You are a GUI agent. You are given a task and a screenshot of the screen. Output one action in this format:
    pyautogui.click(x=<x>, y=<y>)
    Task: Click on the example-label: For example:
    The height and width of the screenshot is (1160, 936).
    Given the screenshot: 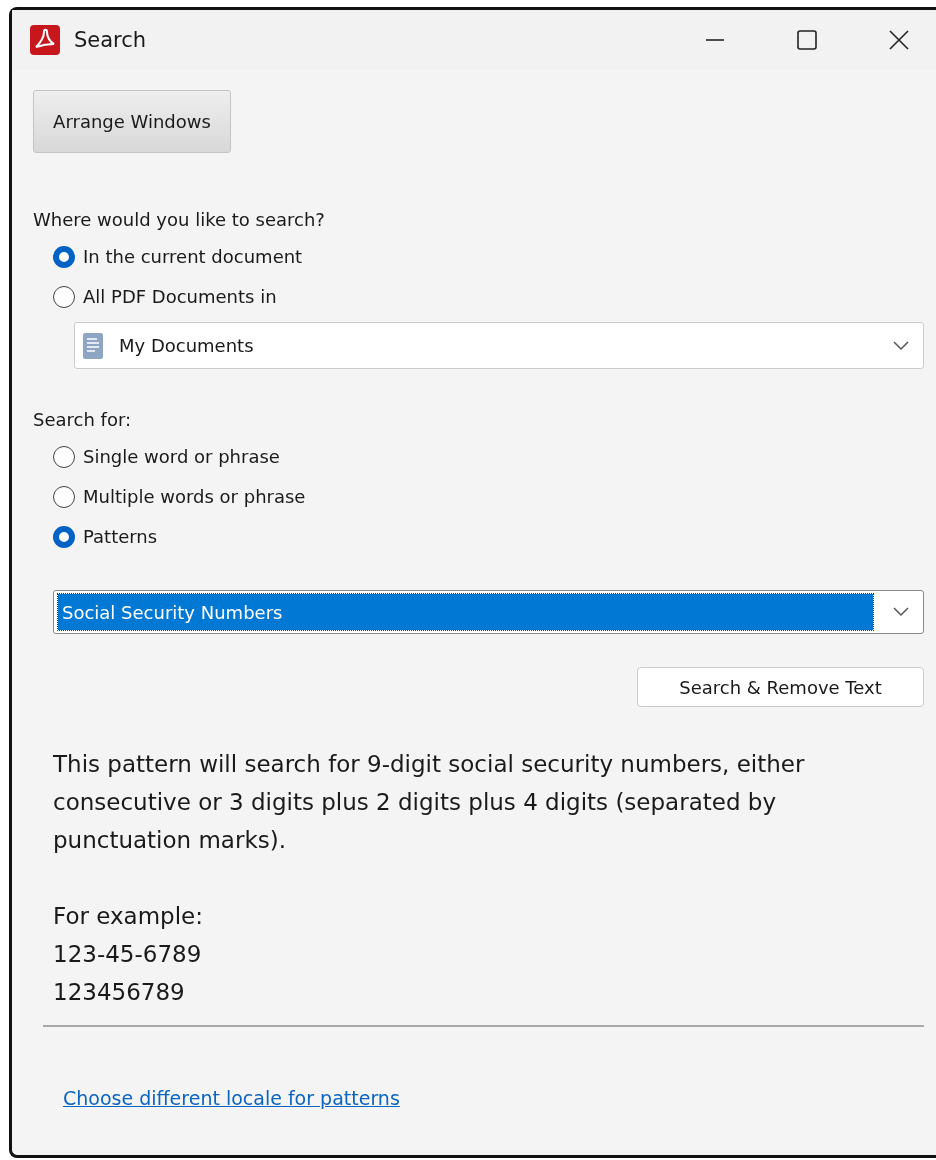 What is the action you would take?
    pyautogui.click(x=128, y=916)
    